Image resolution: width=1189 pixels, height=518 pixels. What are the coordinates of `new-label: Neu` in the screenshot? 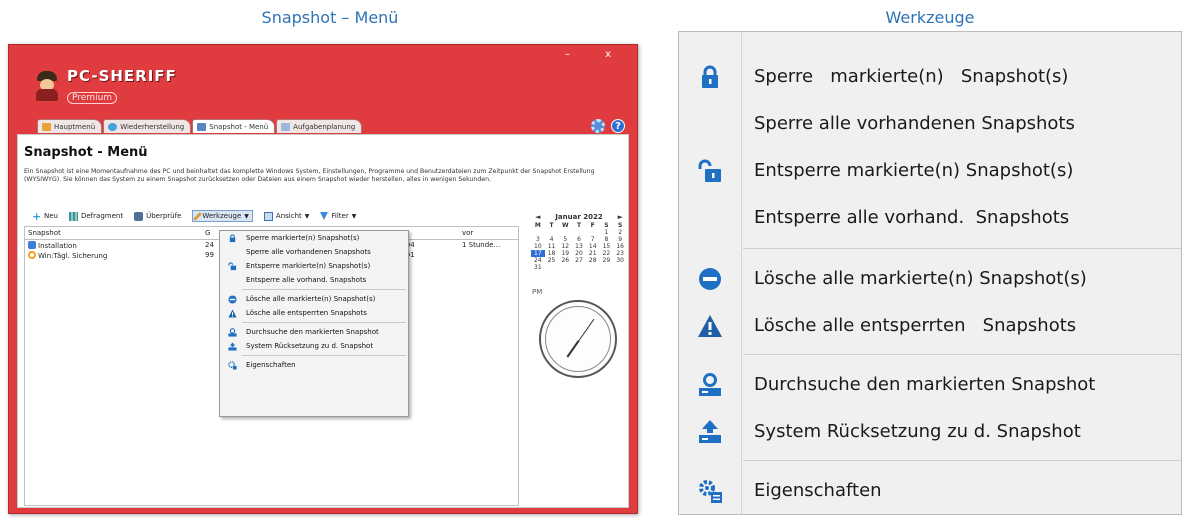 It's located at (51, 216).